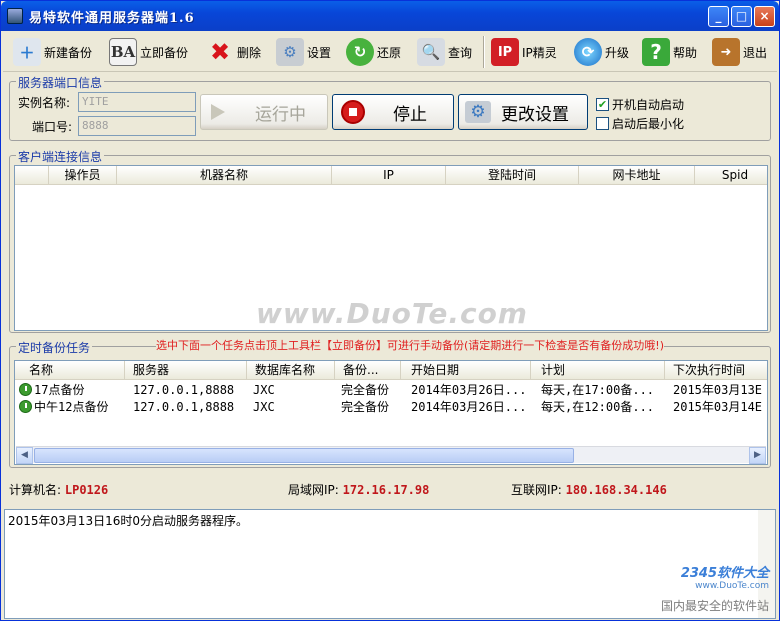 The width and height of the screenshot is (780, 621). I want to click on maximize-button: □, so click(741, 16).